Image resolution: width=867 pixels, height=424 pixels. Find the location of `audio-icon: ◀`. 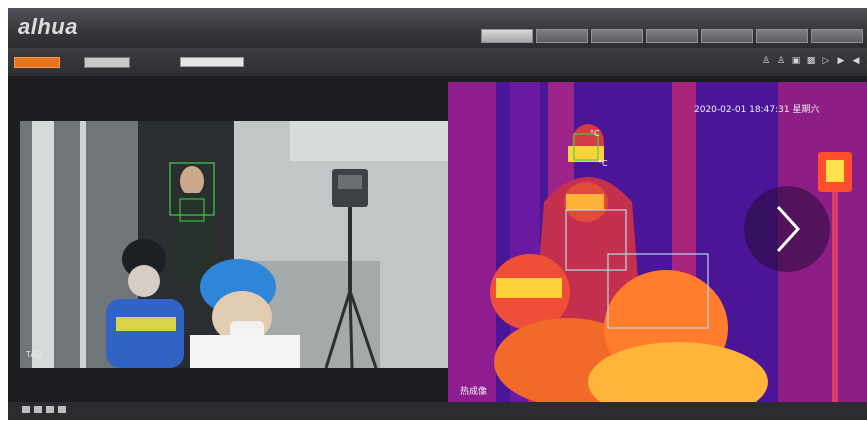

audio-icon: ◀ is located at coordinates (856, 61).